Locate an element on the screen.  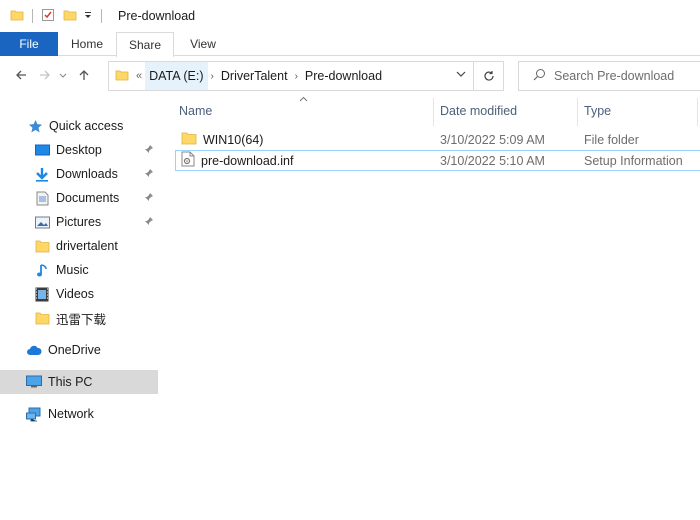
inf-file-icon is located at coordinates (188, 160).